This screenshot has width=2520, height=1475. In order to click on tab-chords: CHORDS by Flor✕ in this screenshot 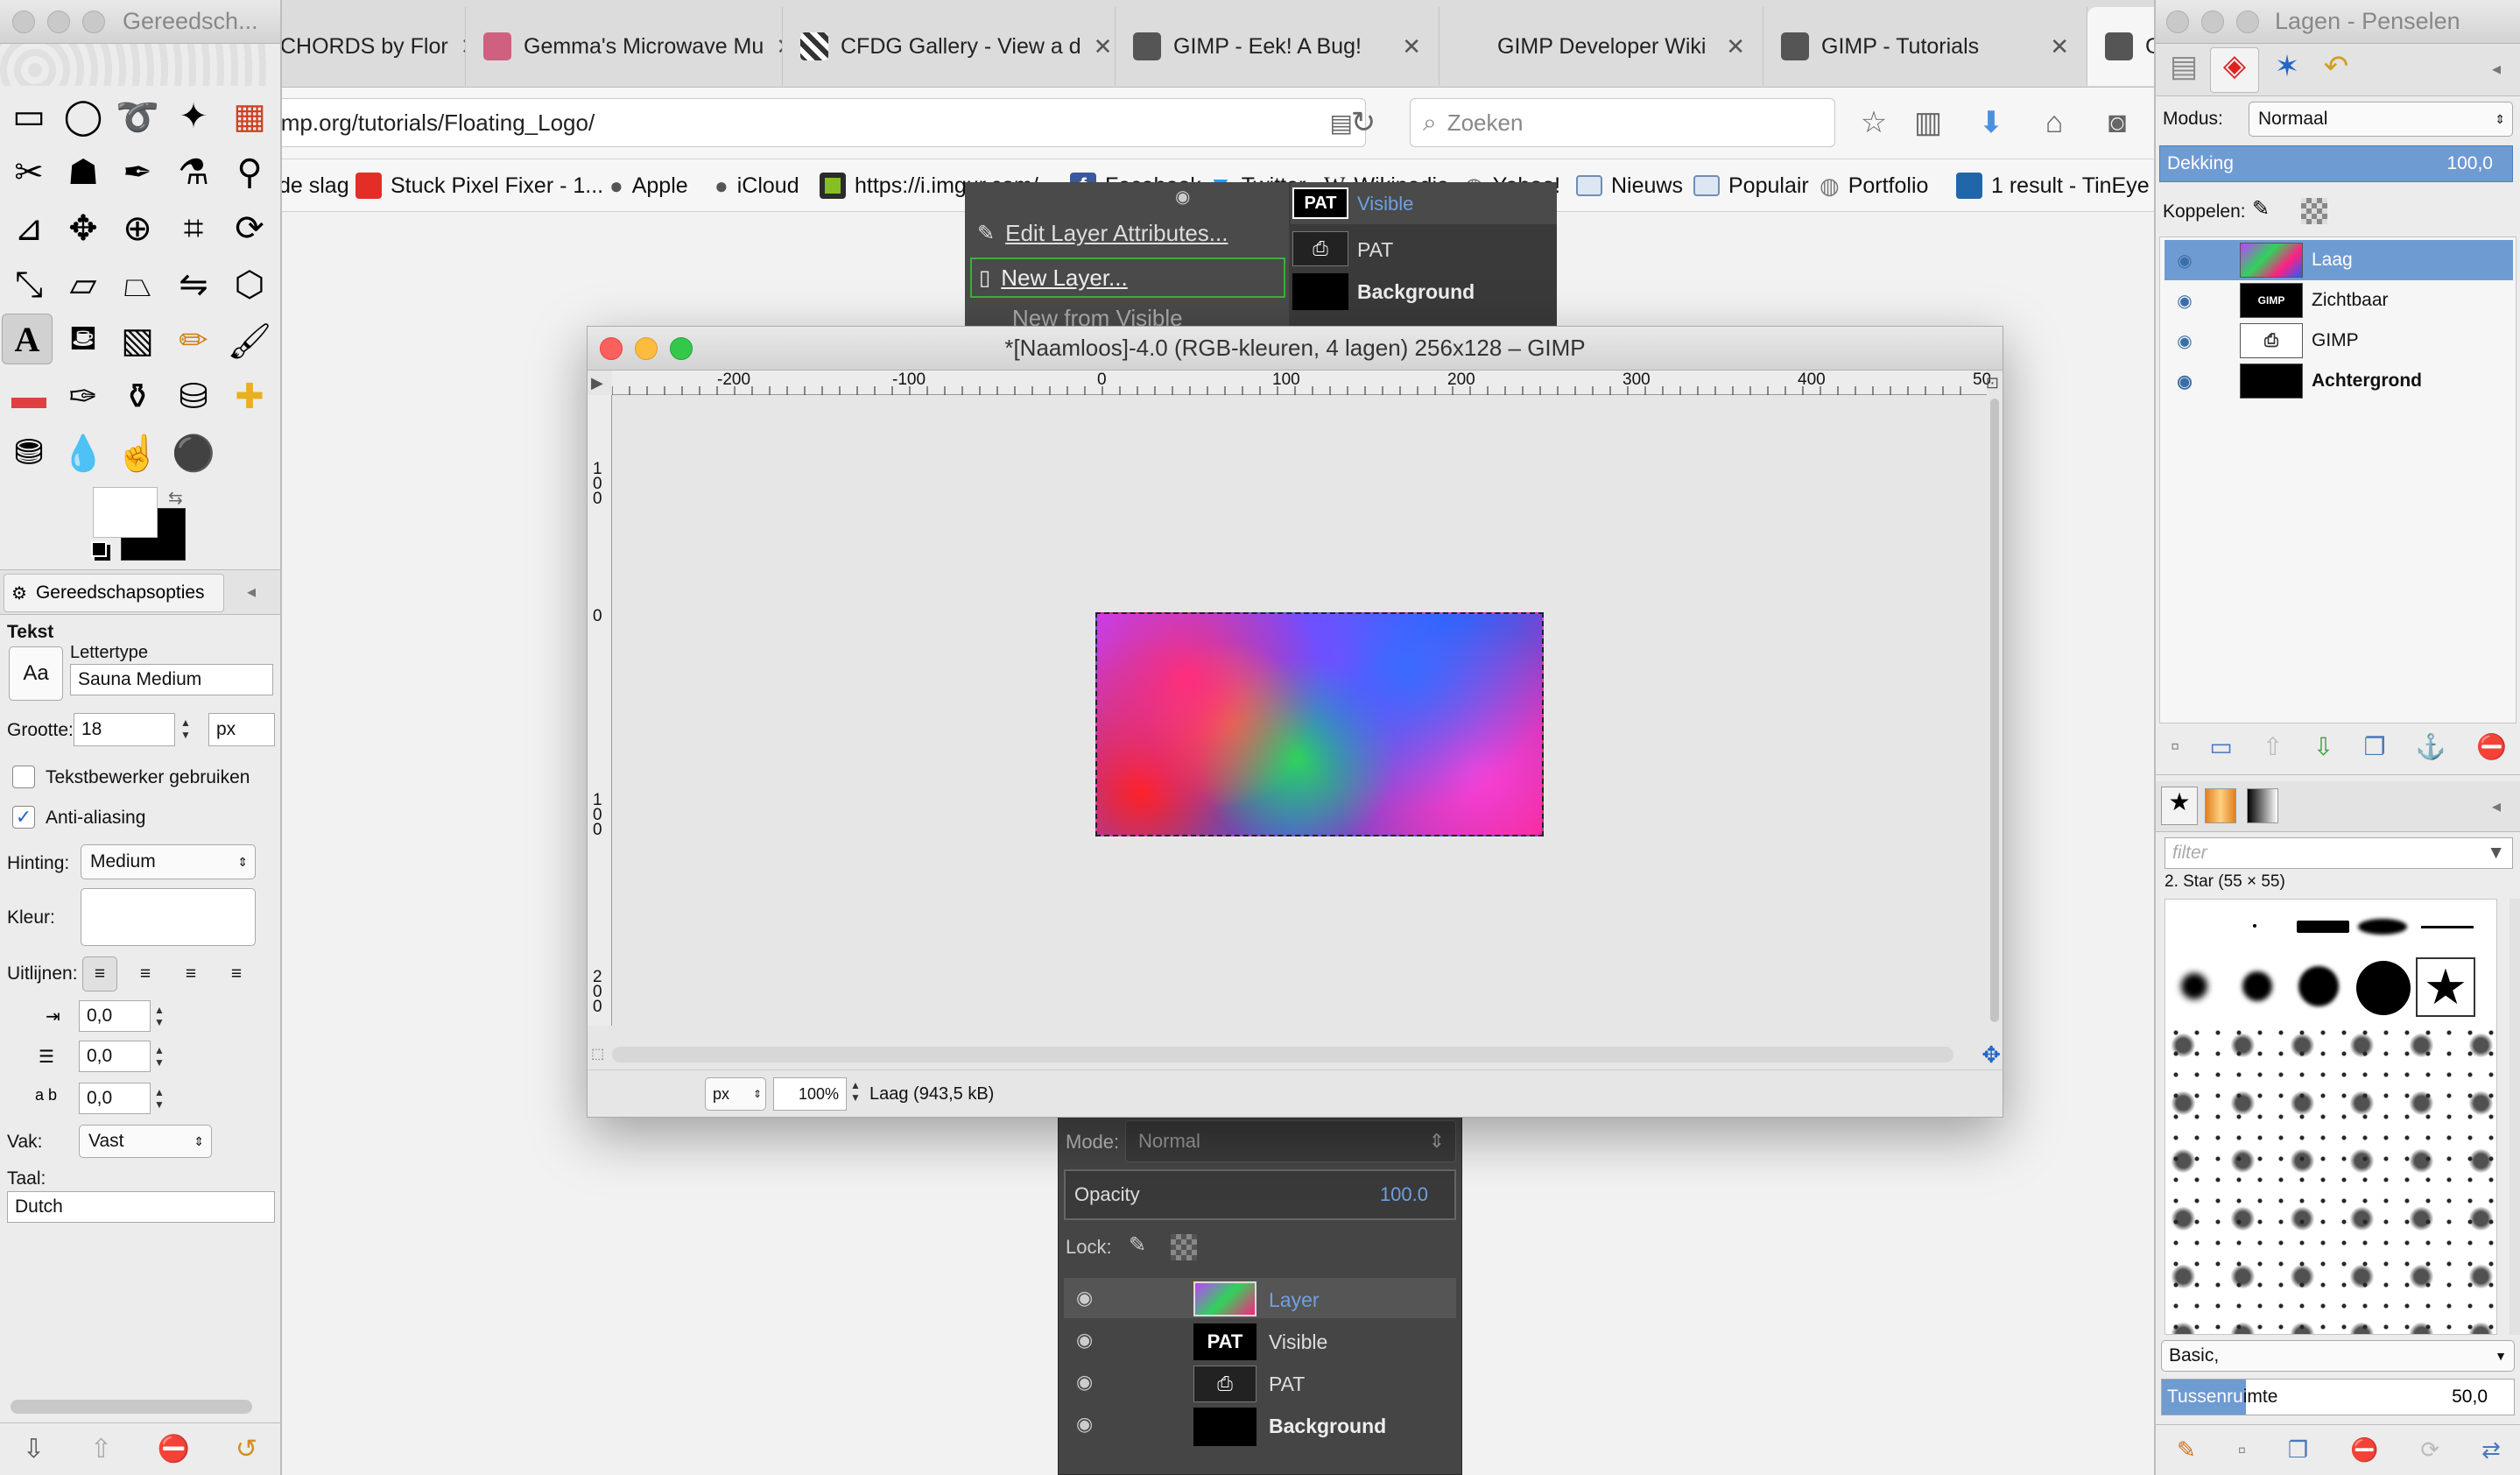, I will do `click(364, 46)`.